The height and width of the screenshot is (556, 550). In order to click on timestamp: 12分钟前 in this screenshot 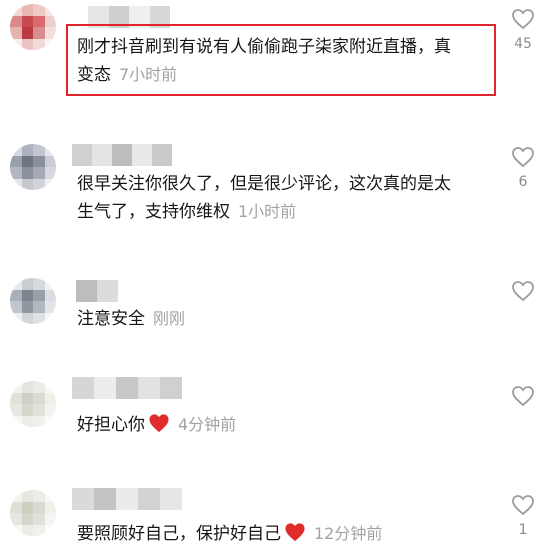, I will do `click(348, 533)`.